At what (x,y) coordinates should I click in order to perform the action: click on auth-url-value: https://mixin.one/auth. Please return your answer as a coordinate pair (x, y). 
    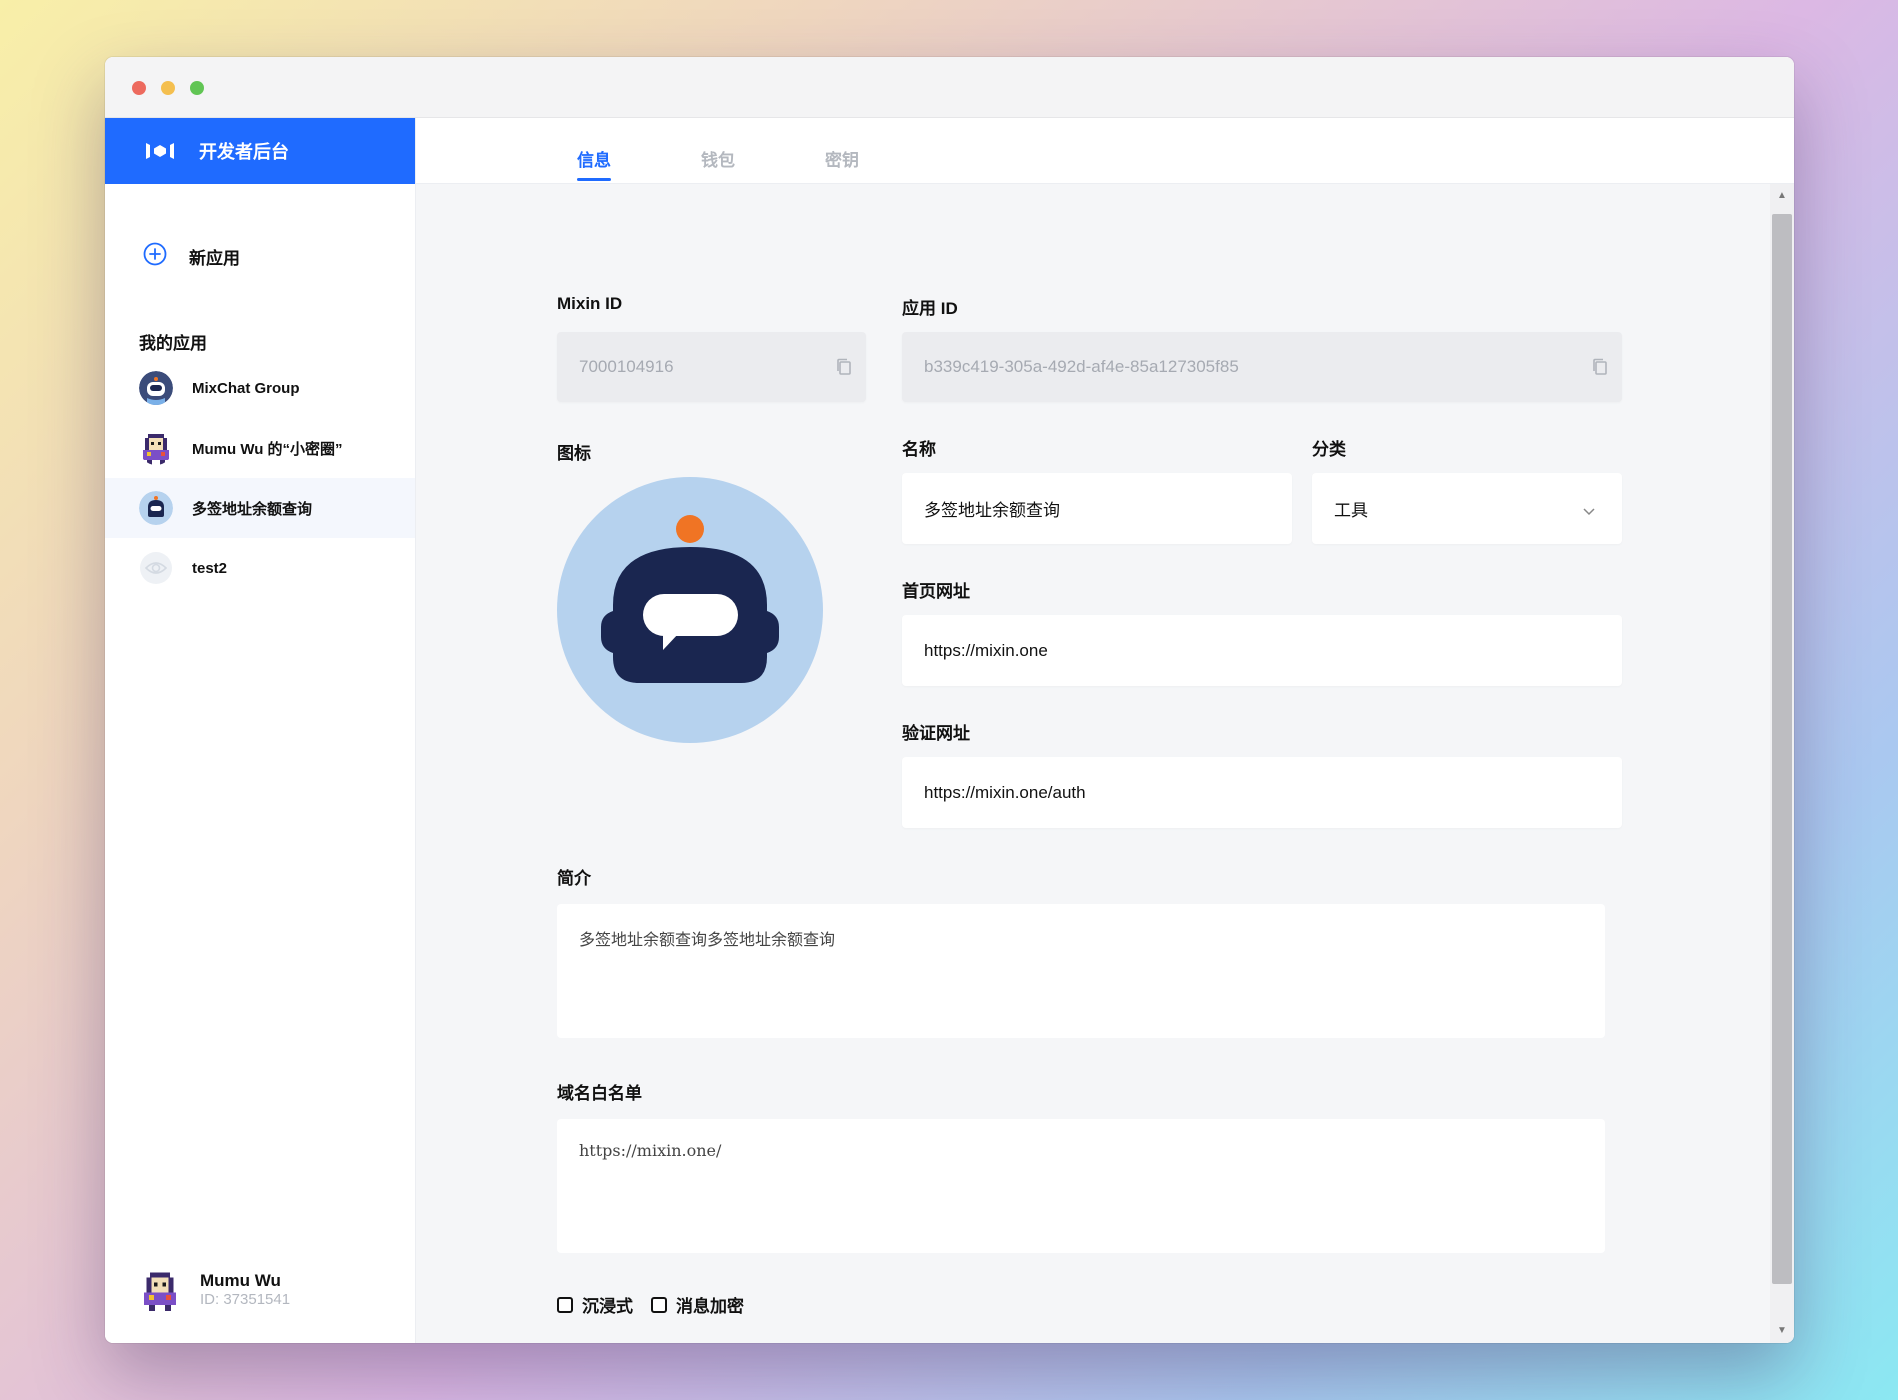
    Looking at the image, I should click on (1005, 792).